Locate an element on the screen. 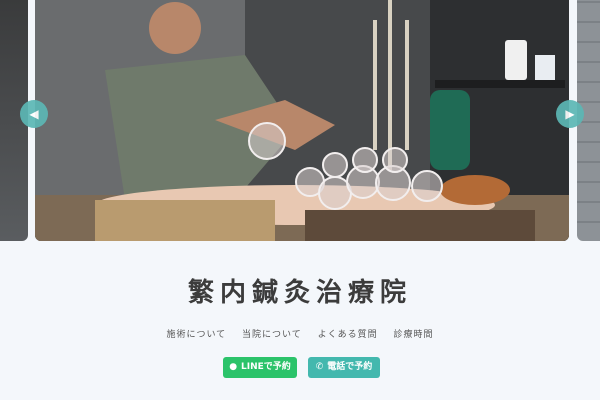 Image resolution: width=600 pixels, height=400 pixels. line-reserve-label: LINEで予約 is located at coordinates (266, 367).